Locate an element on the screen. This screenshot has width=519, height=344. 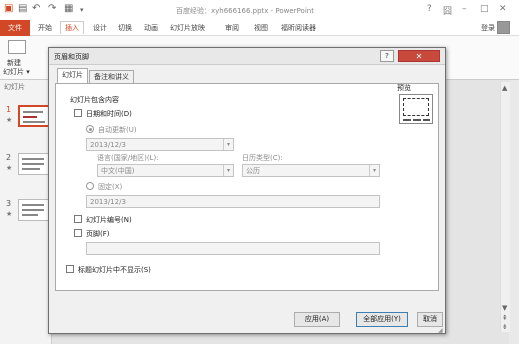
slide-thumbnail-pane: 幻灯片 1 ★ 2 ★ 3 ★ is located at coordinates (26, 212).